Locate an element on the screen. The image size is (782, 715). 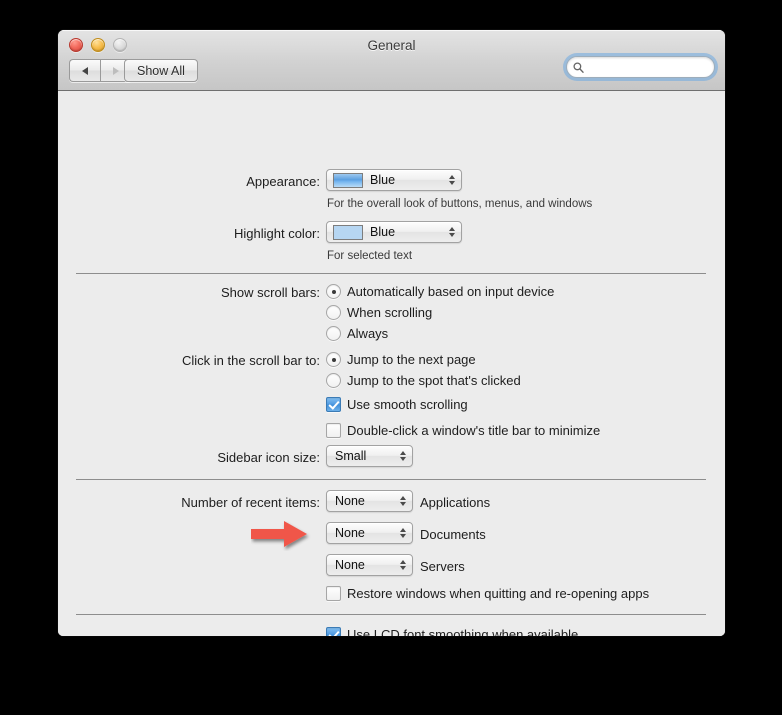
use-smooth-scrolling-checkbox: Use smooth scrolling is located at coordinates (397, 404).